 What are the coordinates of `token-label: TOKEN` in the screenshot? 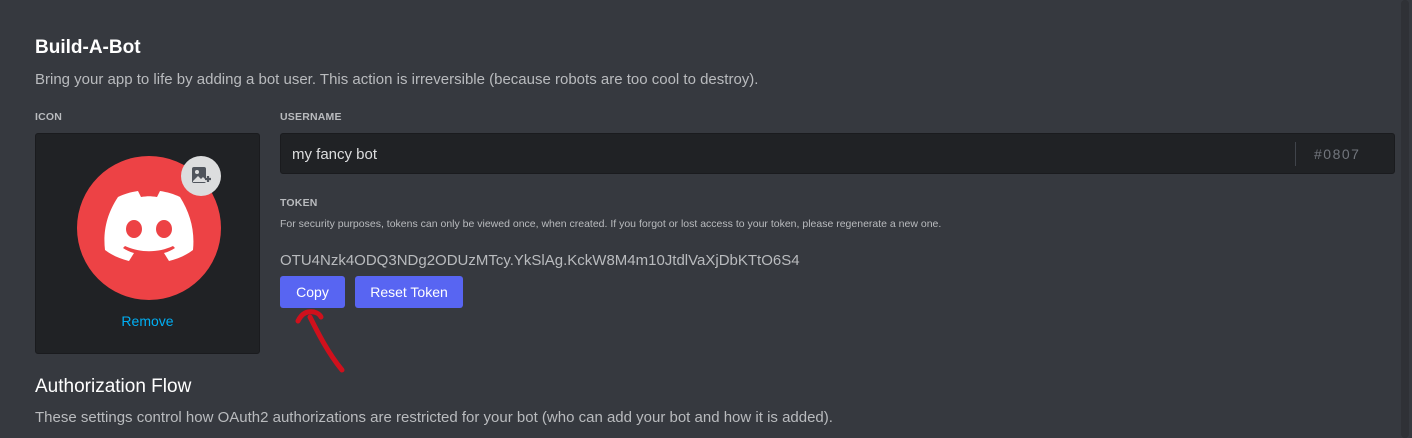 It's located at (299, 203).